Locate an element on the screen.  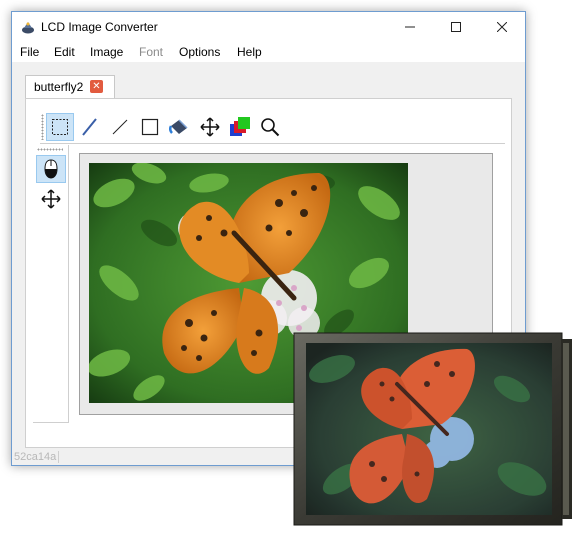
window-title: LCD Image Converter is located at coordinates (99, 27).